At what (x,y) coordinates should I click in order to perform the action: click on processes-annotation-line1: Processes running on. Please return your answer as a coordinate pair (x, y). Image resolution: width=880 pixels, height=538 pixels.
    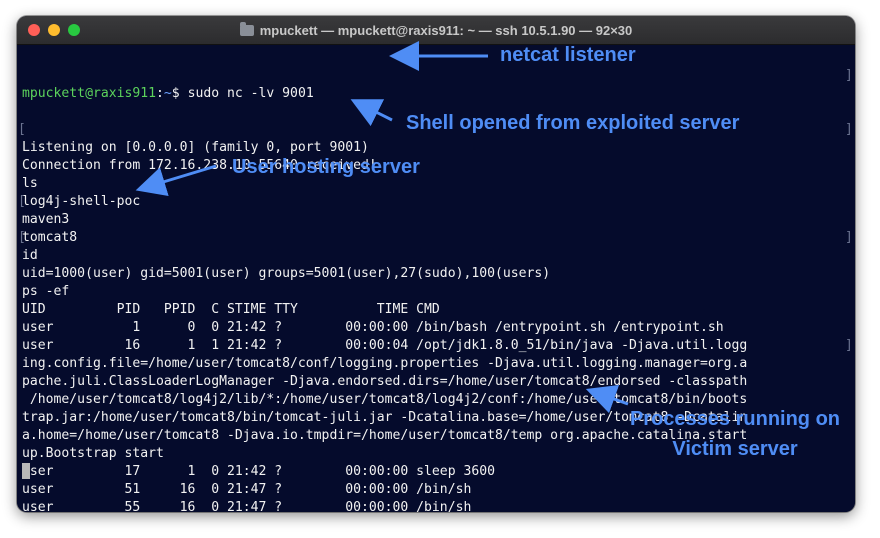
    Looking at the image, I should click on (735, 419).